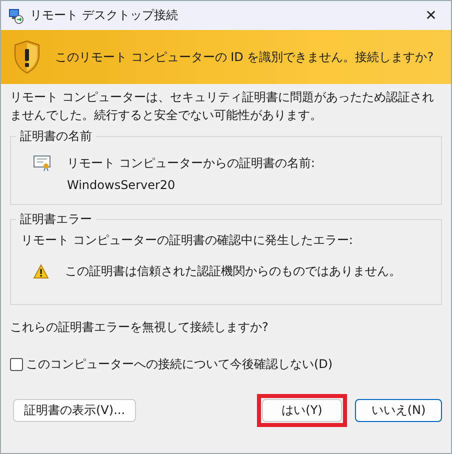 The height and width of the screenshot is (454, 452). Describe the element at coordinates (233, 271) in the screenshot. I see `group-text: この証明書は信頼された認証機関からのものではありません。` at that location.